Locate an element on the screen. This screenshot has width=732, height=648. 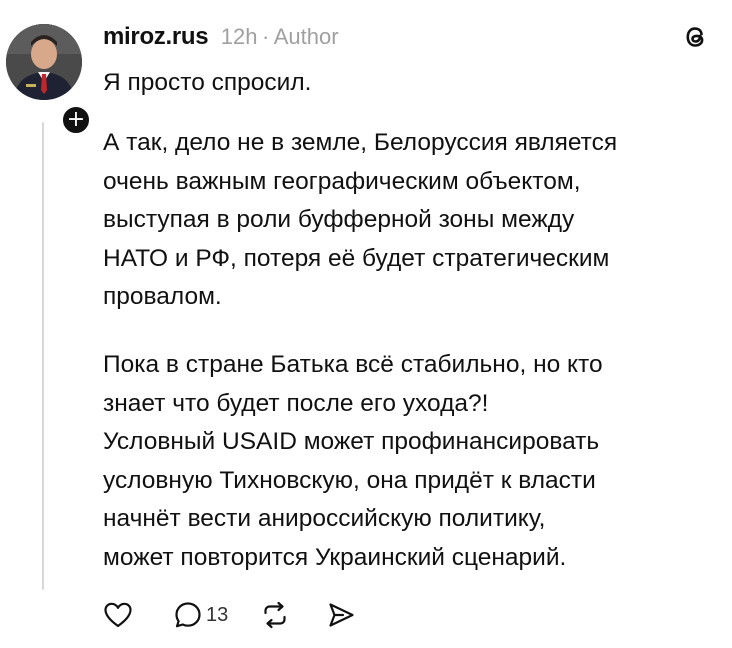
text-line: выступая в роли буфферной зоны между is located at coordinates (339, 219).